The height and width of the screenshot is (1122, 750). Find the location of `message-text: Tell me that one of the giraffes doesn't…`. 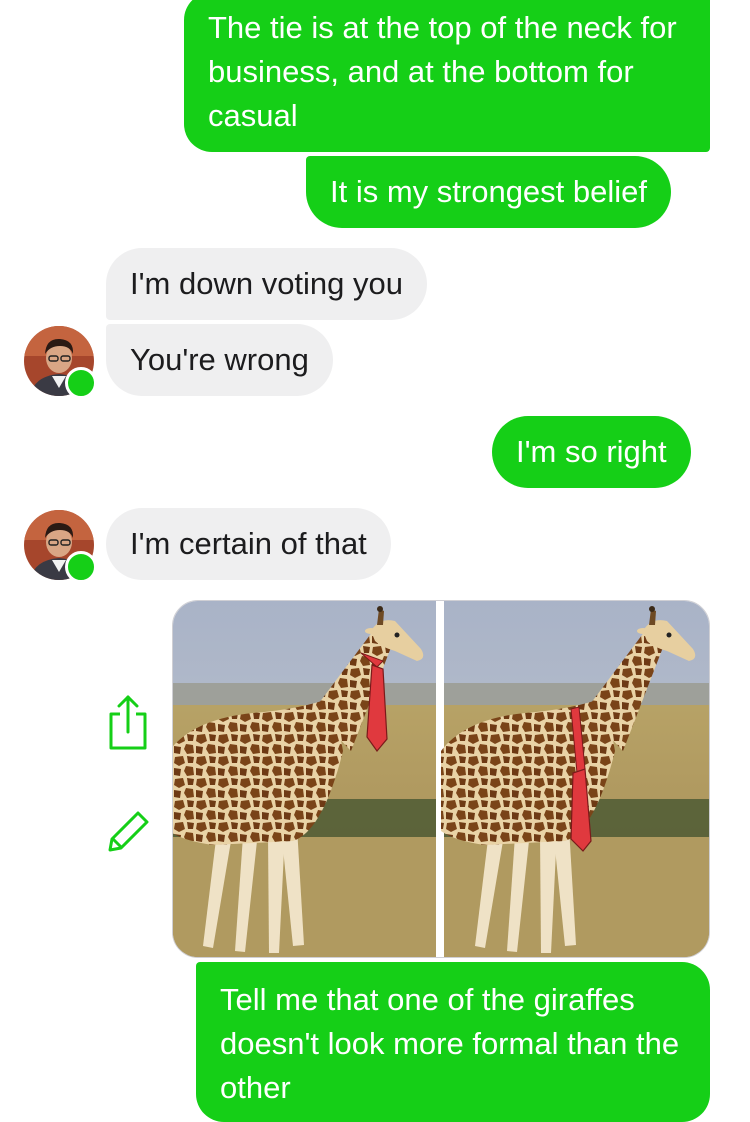

message-text: Tell me that one of the giraffes doesn't… is located at coordinates (450, 1043).